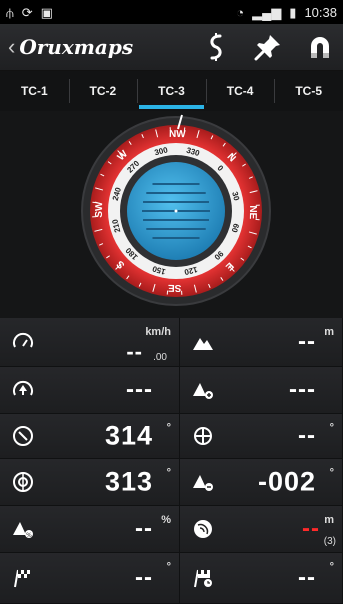  I want to click on route-icon, so click(216, 47).